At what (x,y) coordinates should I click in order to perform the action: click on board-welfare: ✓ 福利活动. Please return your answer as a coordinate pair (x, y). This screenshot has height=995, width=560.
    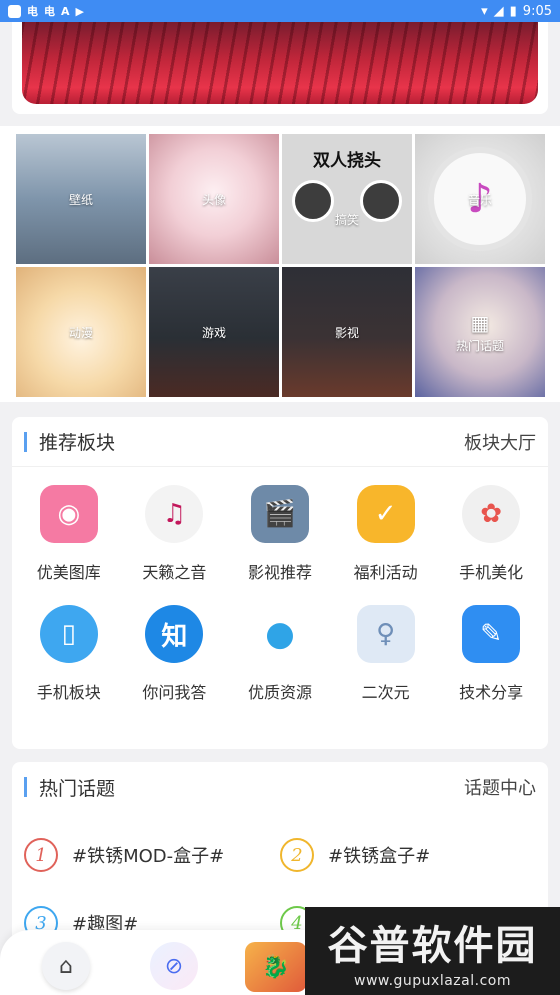
    Looking at the image, I should click on (386, 534).